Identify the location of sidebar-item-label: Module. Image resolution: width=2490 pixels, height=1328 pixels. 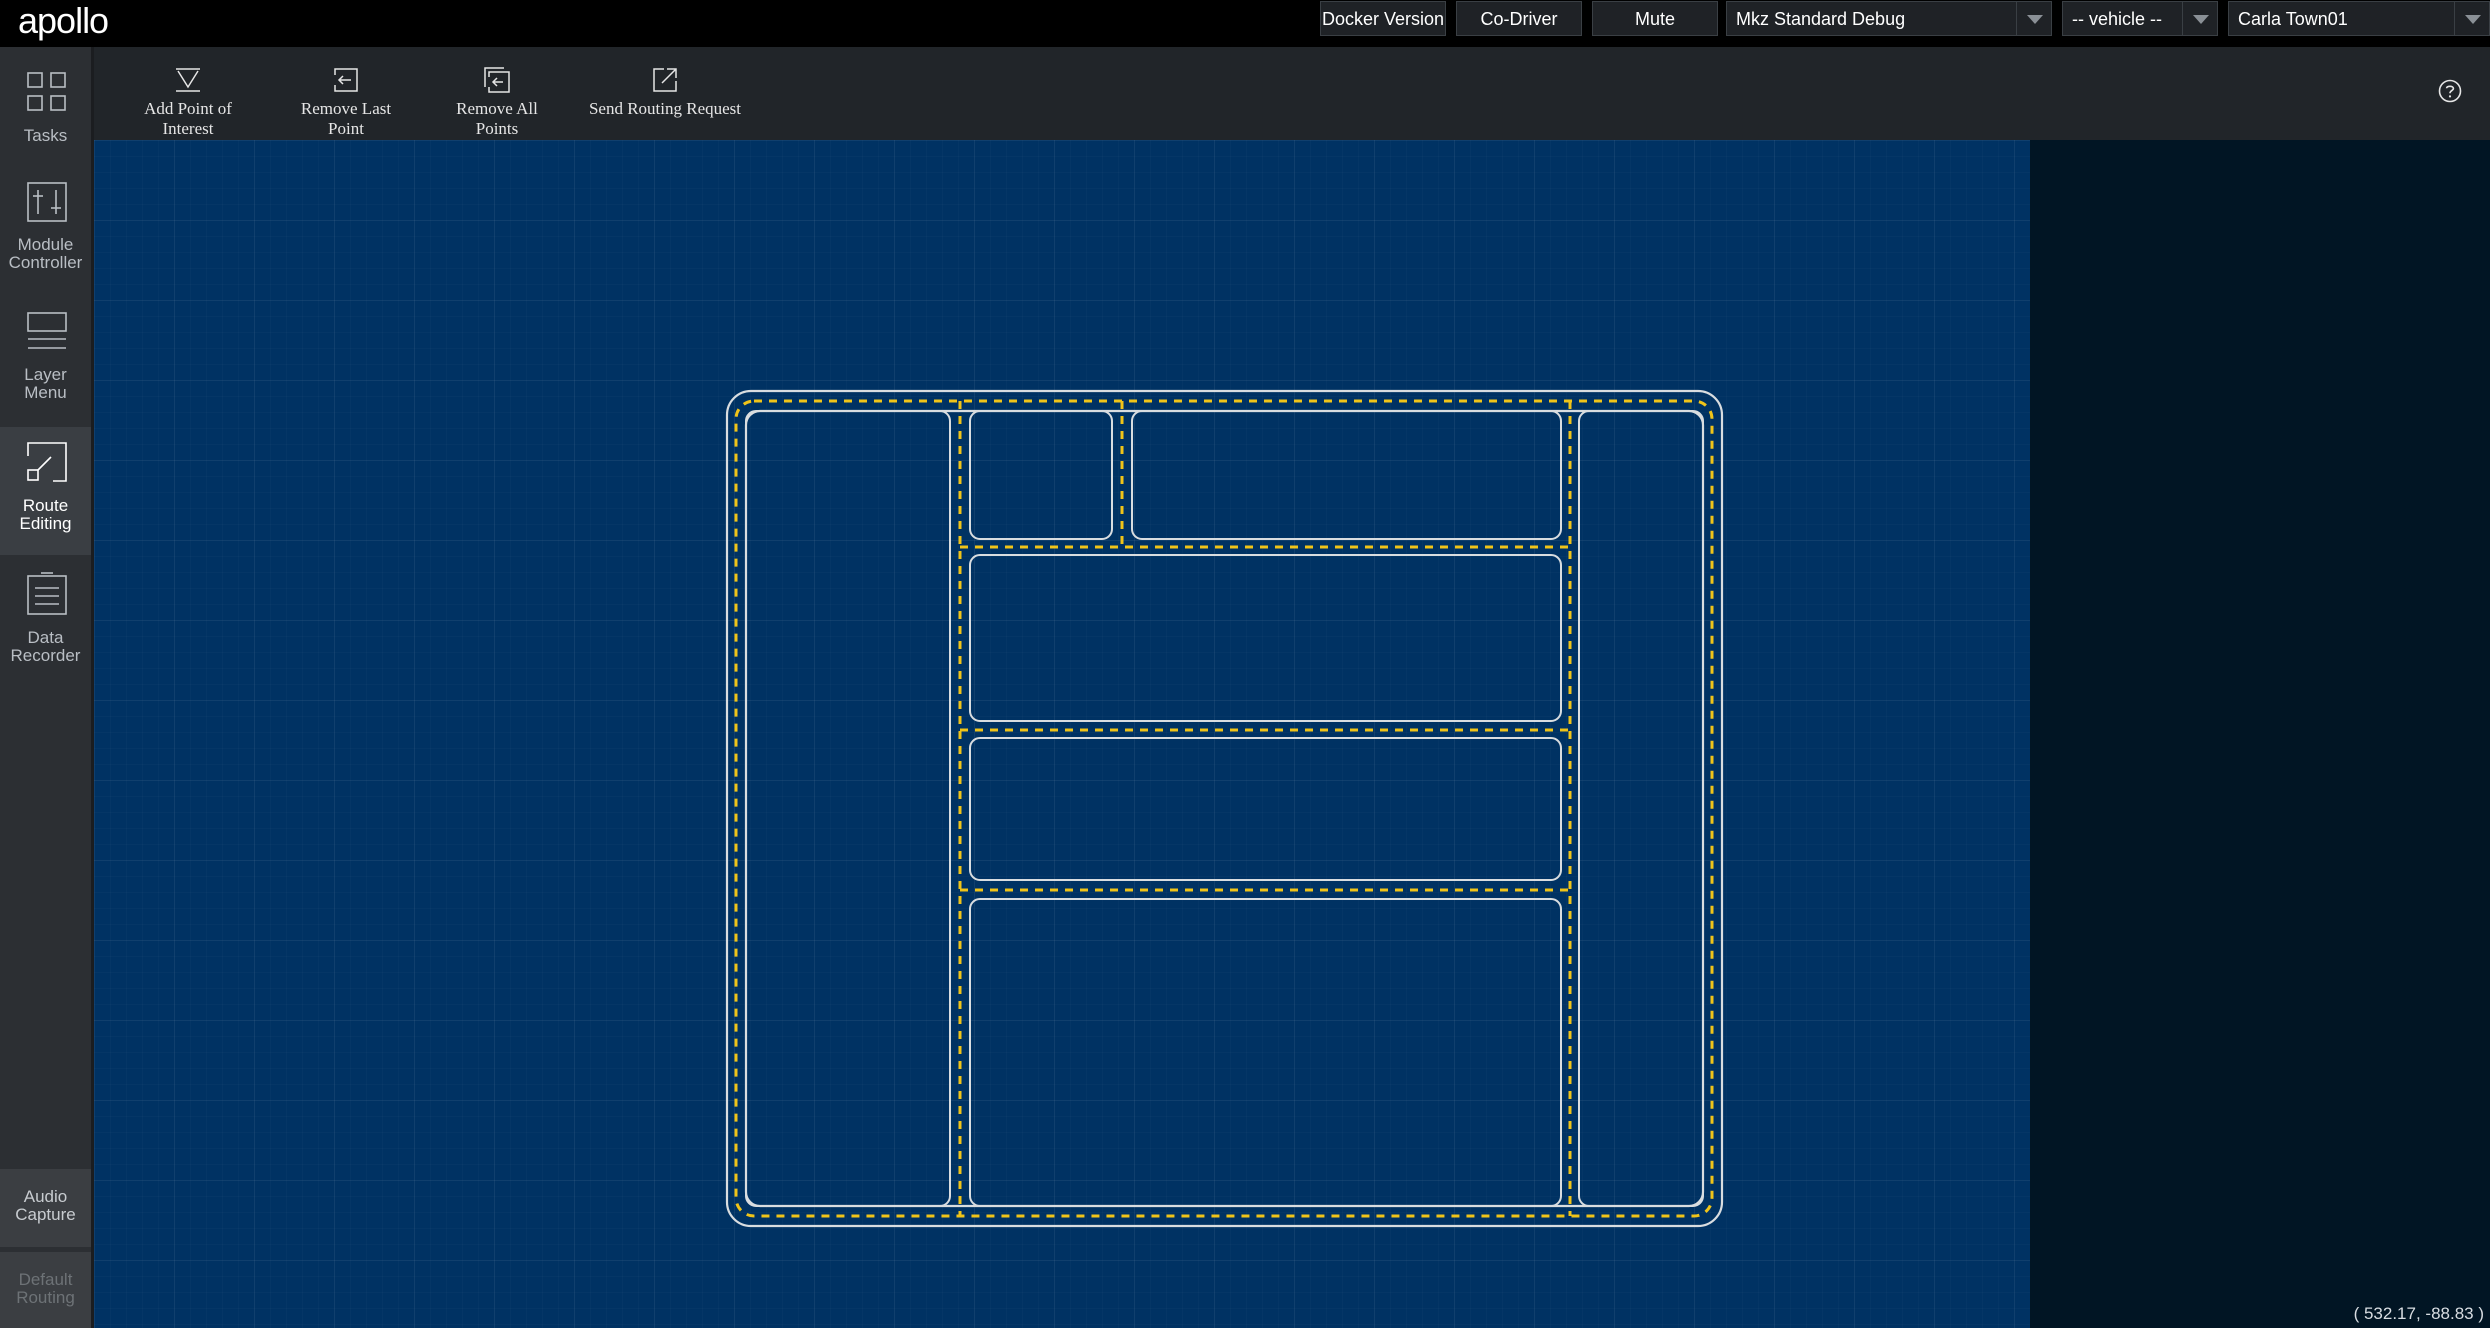
(45, 244).